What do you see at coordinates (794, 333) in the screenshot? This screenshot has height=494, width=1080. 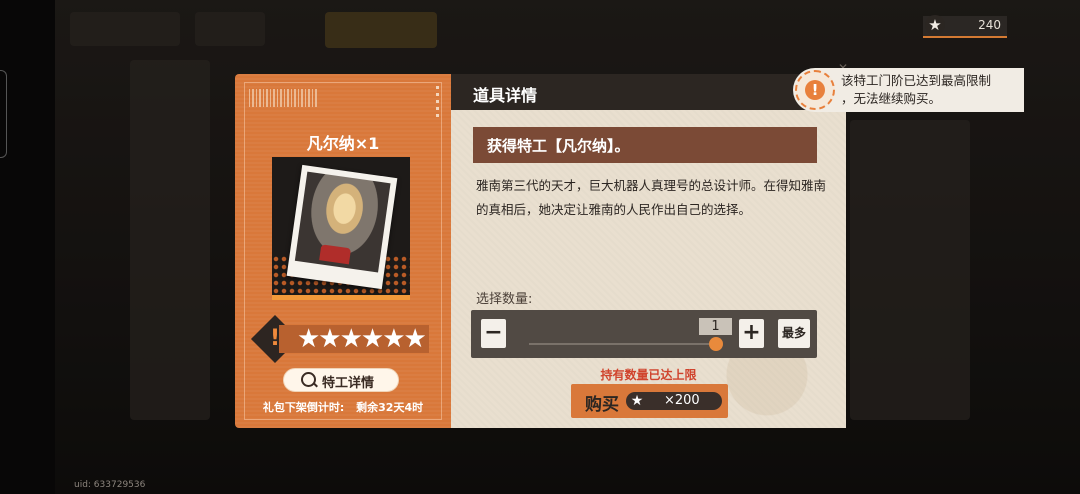 I see `max-button: 最多` at bounding box center [794, 333].